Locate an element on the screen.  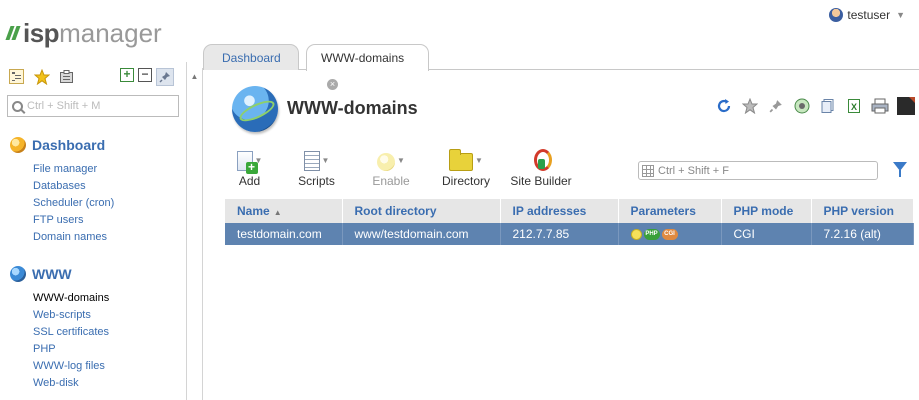
tab-label: Dashboard is located at coordinates (251, 58).